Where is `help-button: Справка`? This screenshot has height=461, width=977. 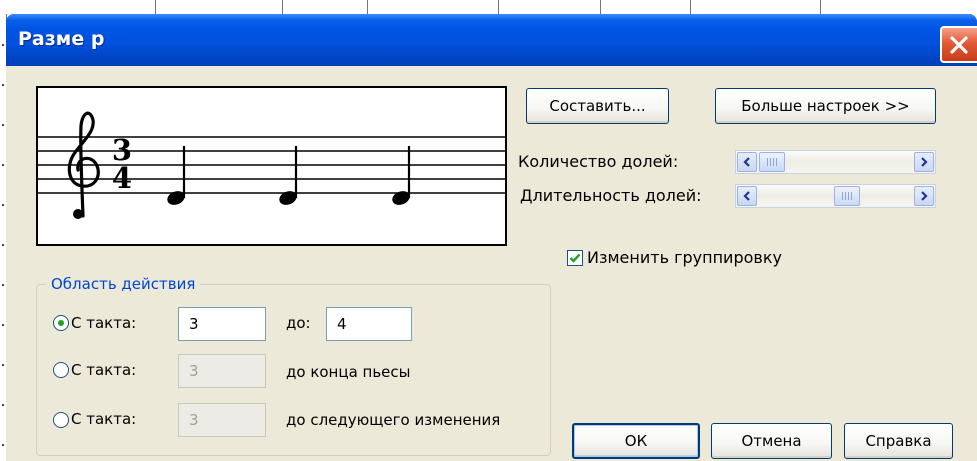
help-button: Справка is located at coordinates (898, 441).